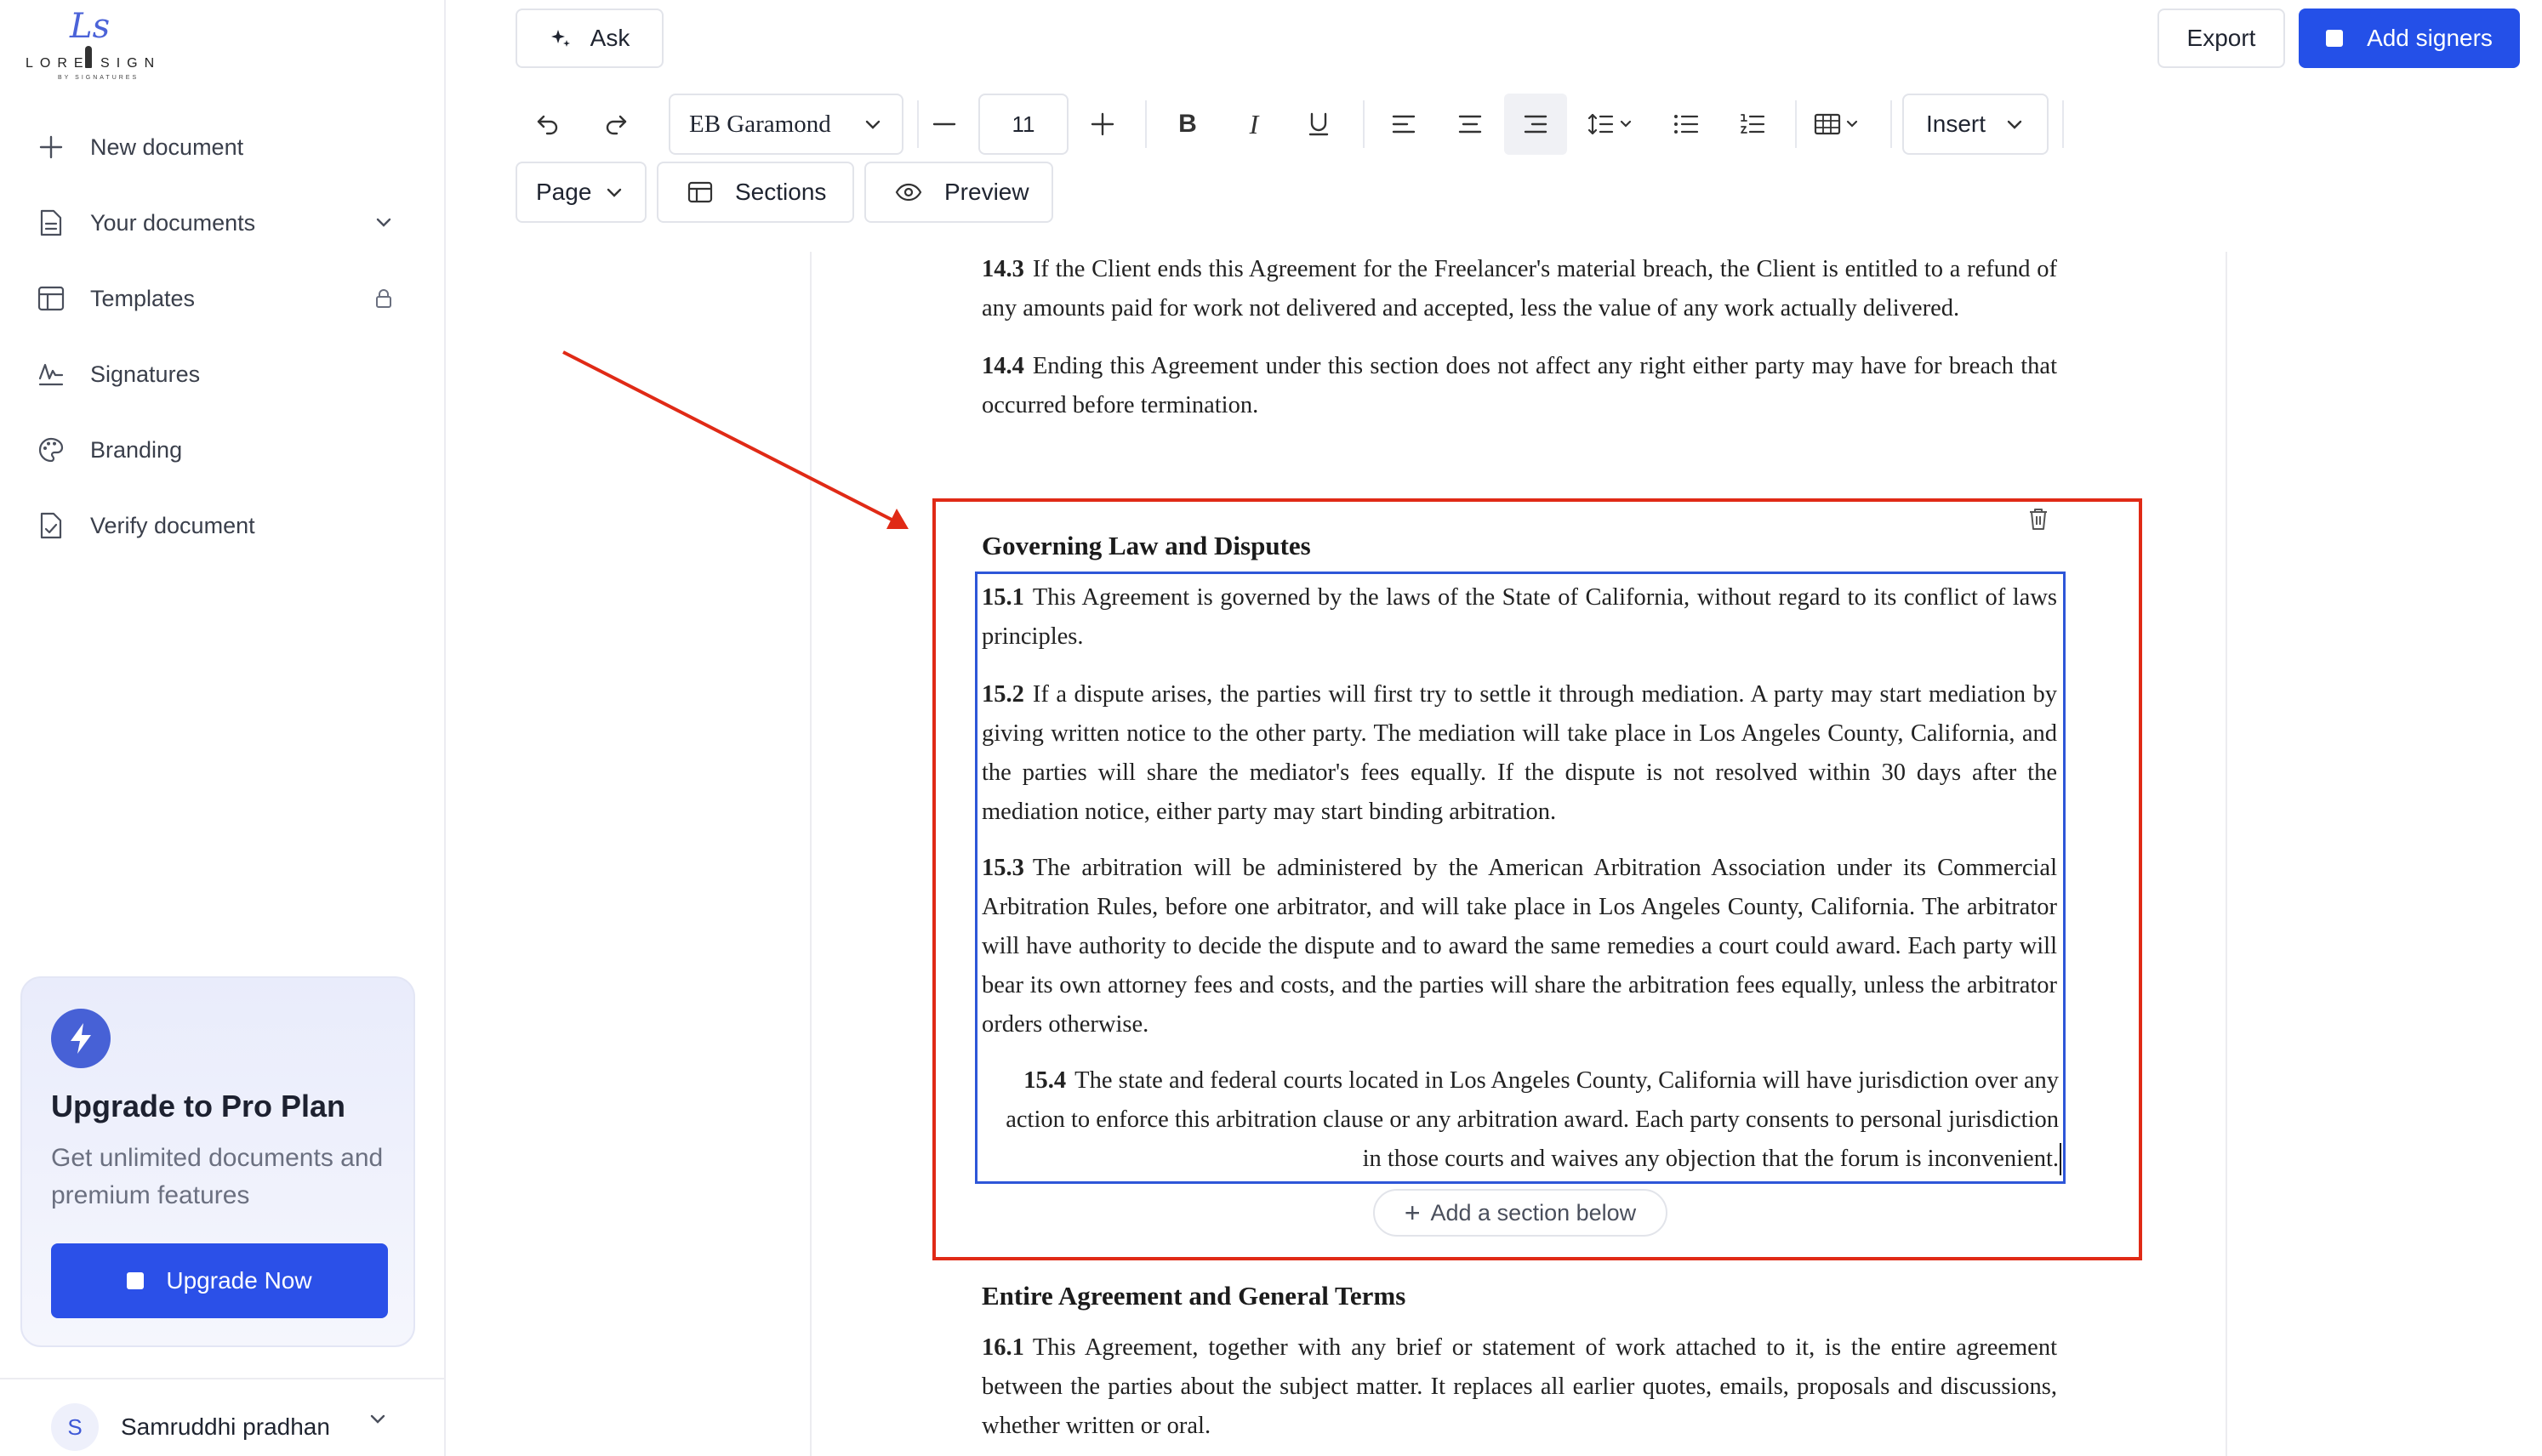 The image size is (2542, 1456). What do you see at coordinates (199, 1106) in the screenshot?
I see `promo-title: Upgrade to Pro Plan` at bounding box center [199, 1106].